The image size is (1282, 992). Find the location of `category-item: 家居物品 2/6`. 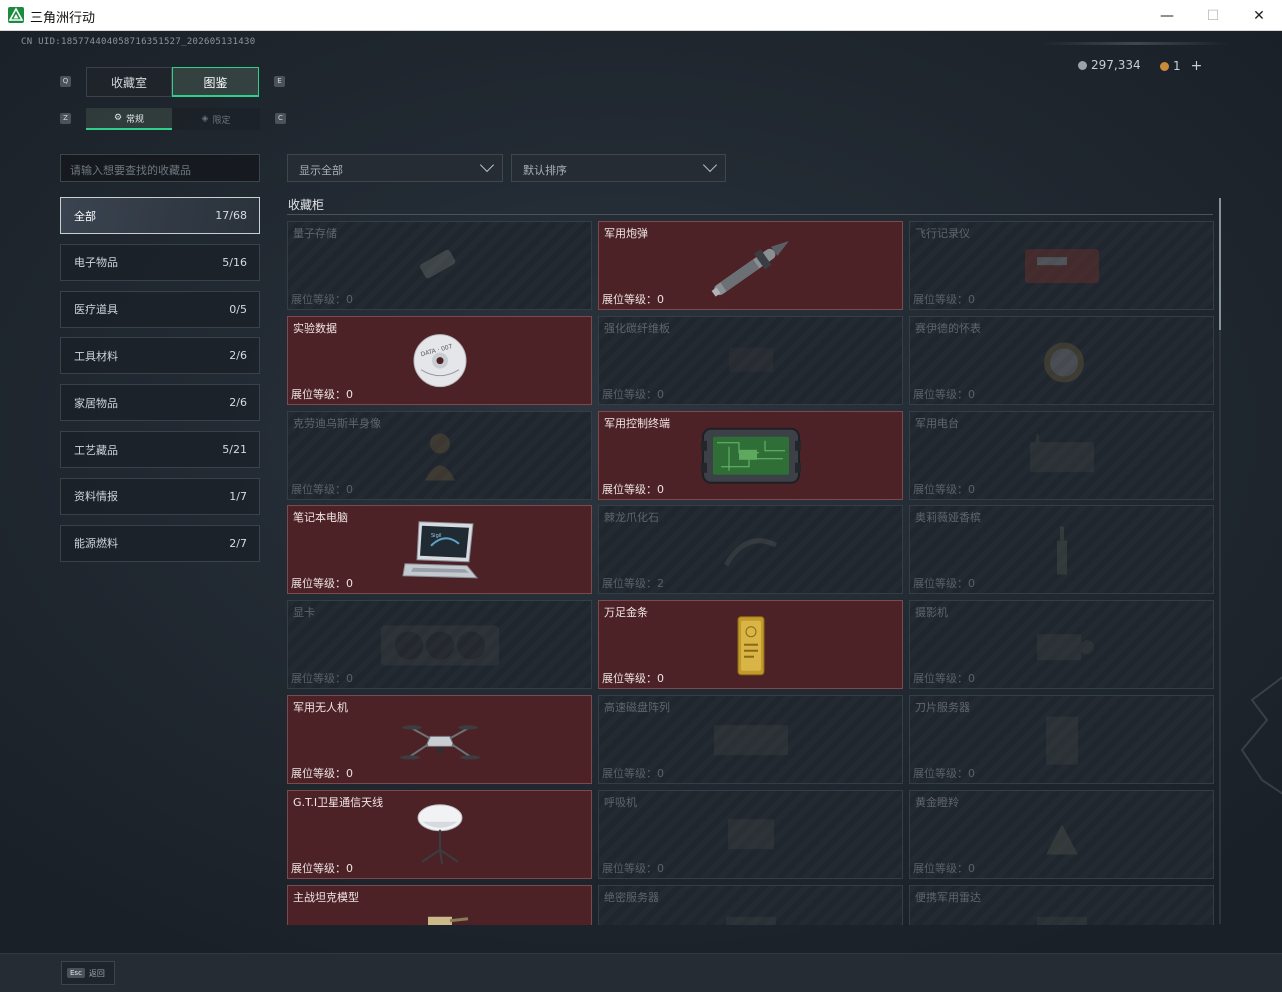

category-item: 家居物品 2/6 is located at coordinates (160, 403).